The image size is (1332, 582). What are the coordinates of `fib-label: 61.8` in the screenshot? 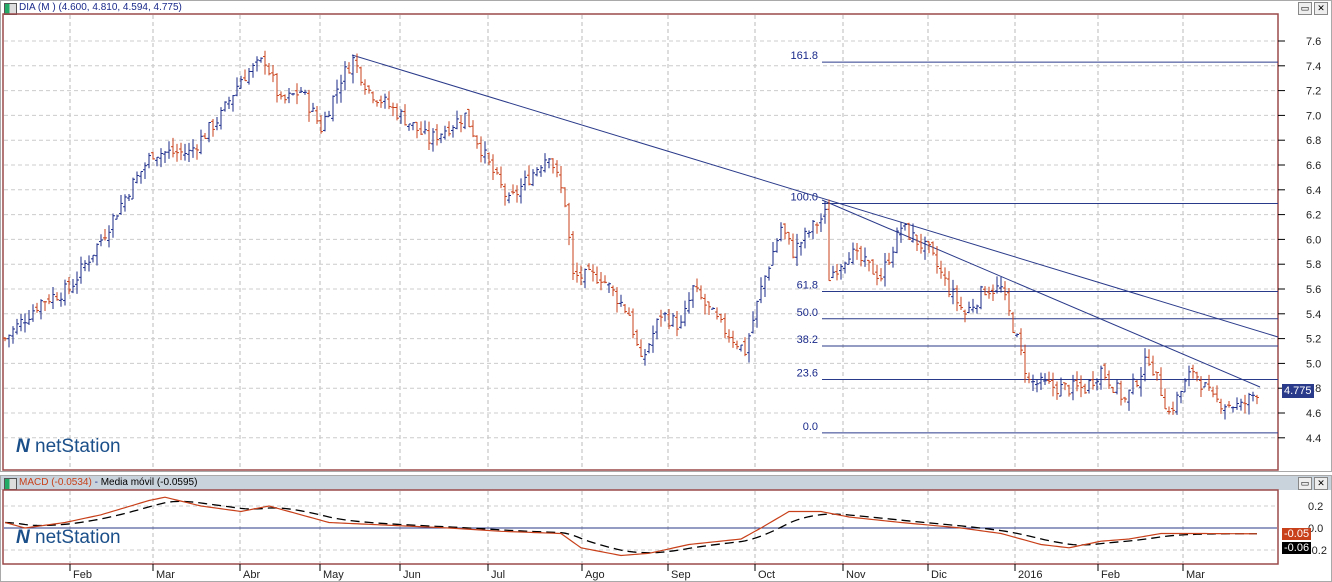 It's located at (807, 285).